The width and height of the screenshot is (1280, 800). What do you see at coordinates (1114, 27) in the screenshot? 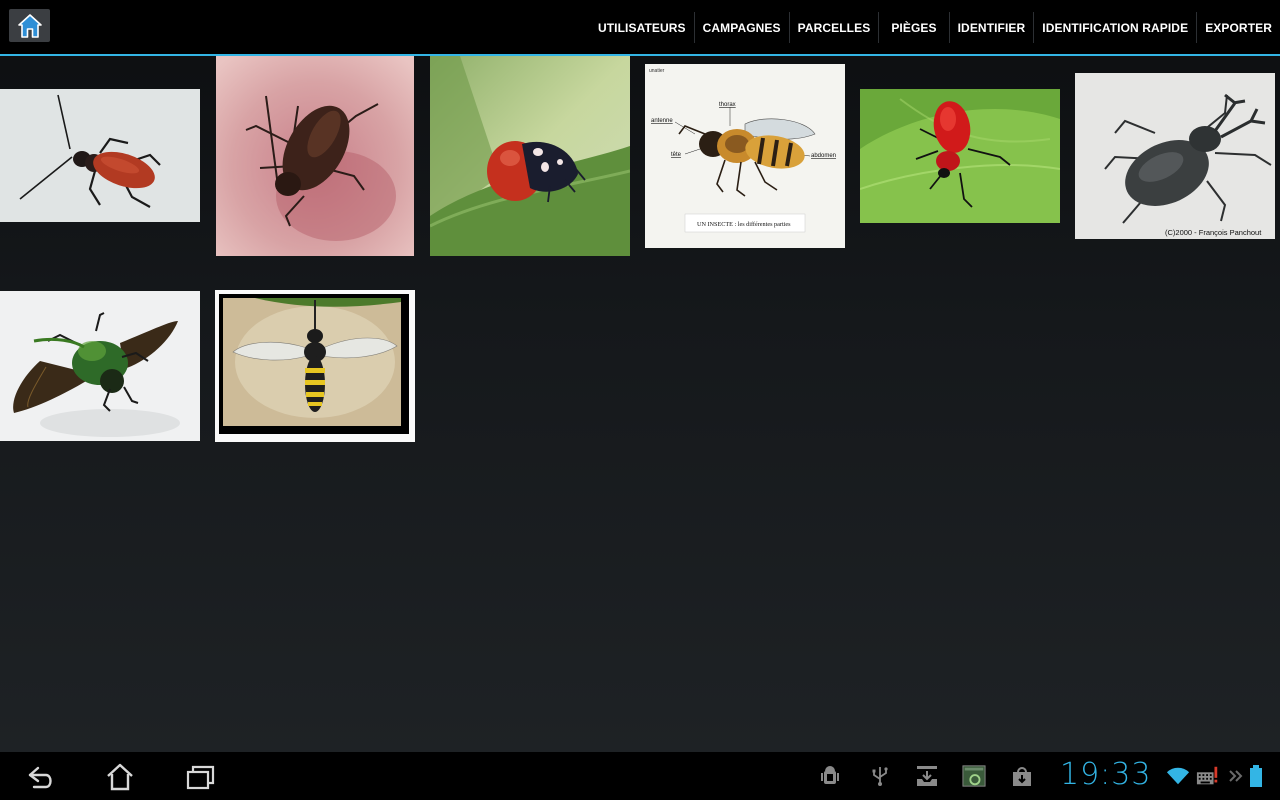
I see `menu-identification-rapide: IDENTIFICATION RAPIDE` at bounding box center [1114, 27].